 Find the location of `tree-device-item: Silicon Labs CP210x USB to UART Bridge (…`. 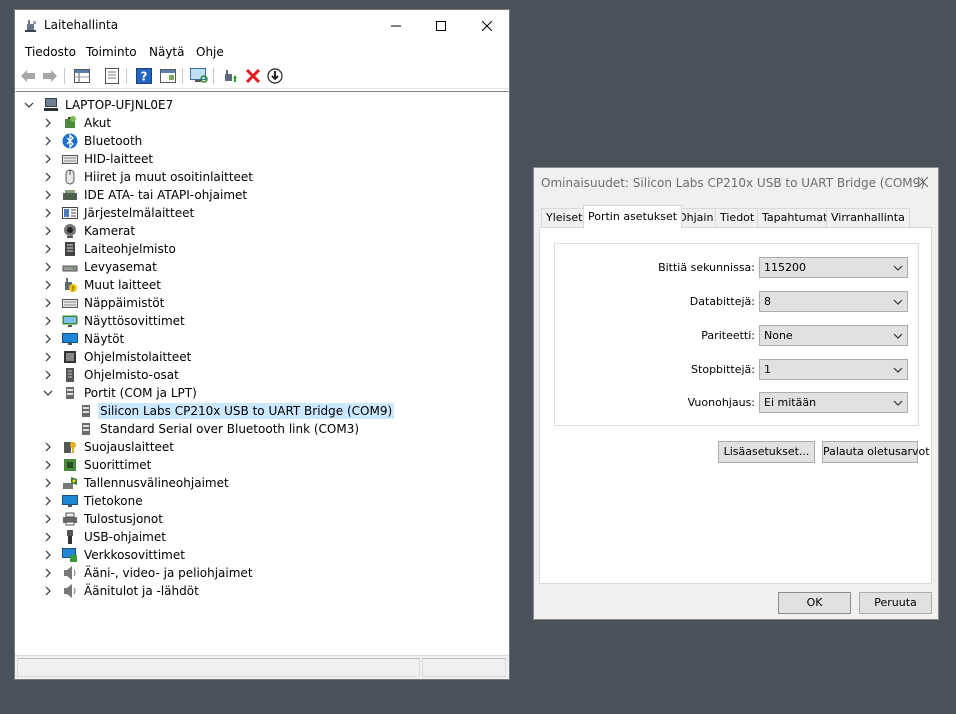

tree-device-item: Silicon Labs CP210x USB to UART Bridge (… is located at coordinates (236, 411).